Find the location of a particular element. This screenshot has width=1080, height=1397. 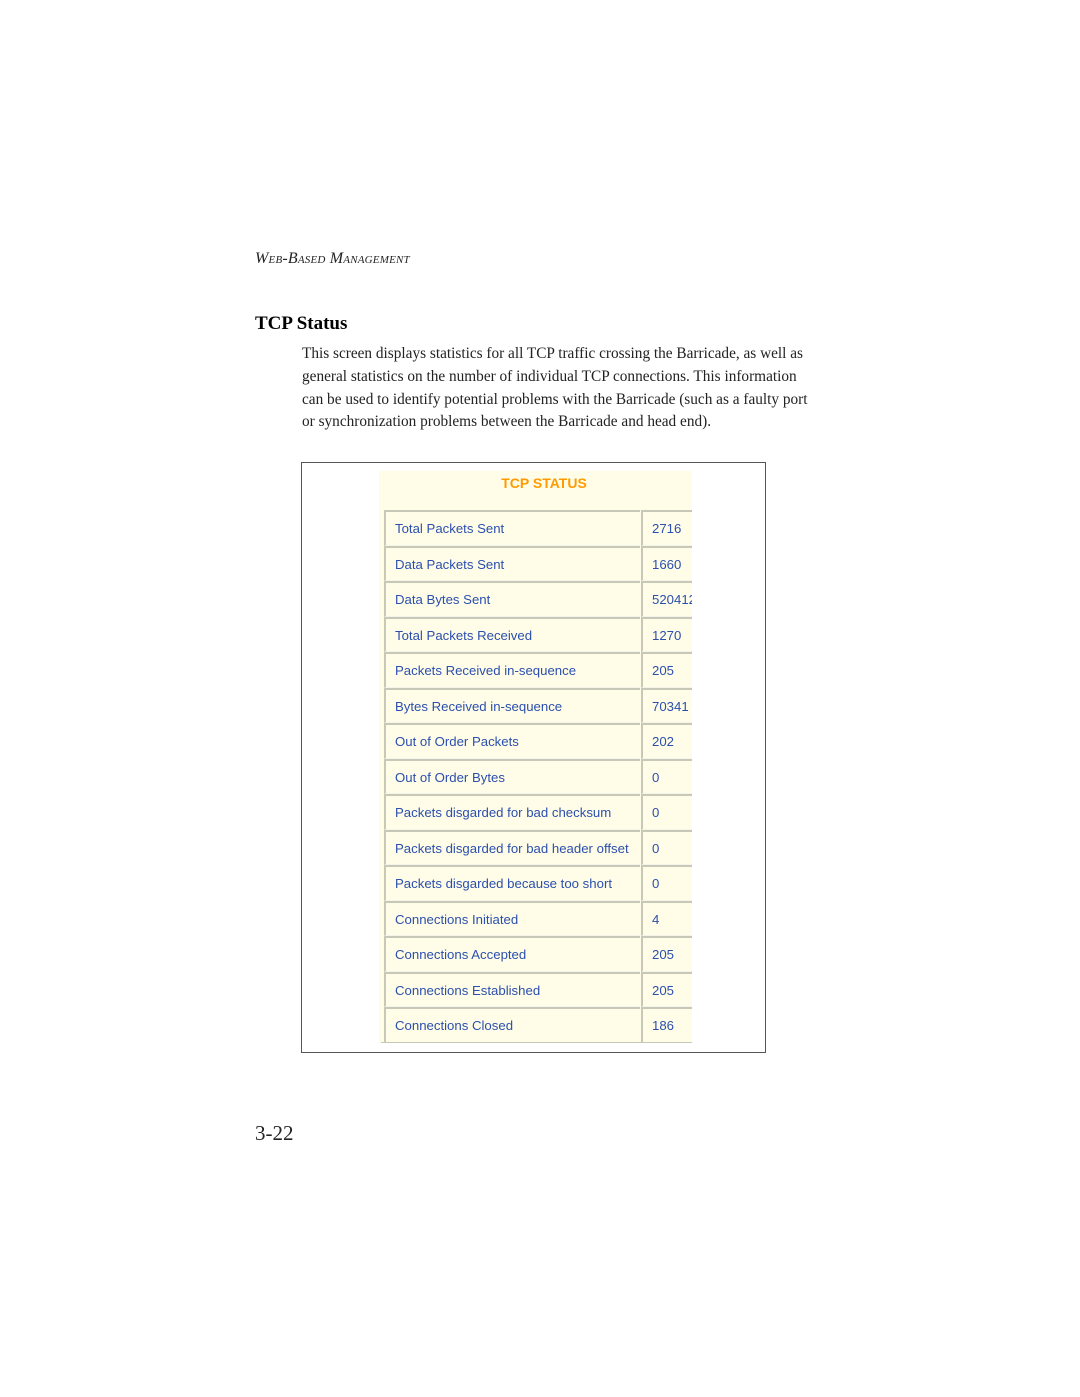

table-row: Connections Closed 186 is located at coordinates (535, 1025).